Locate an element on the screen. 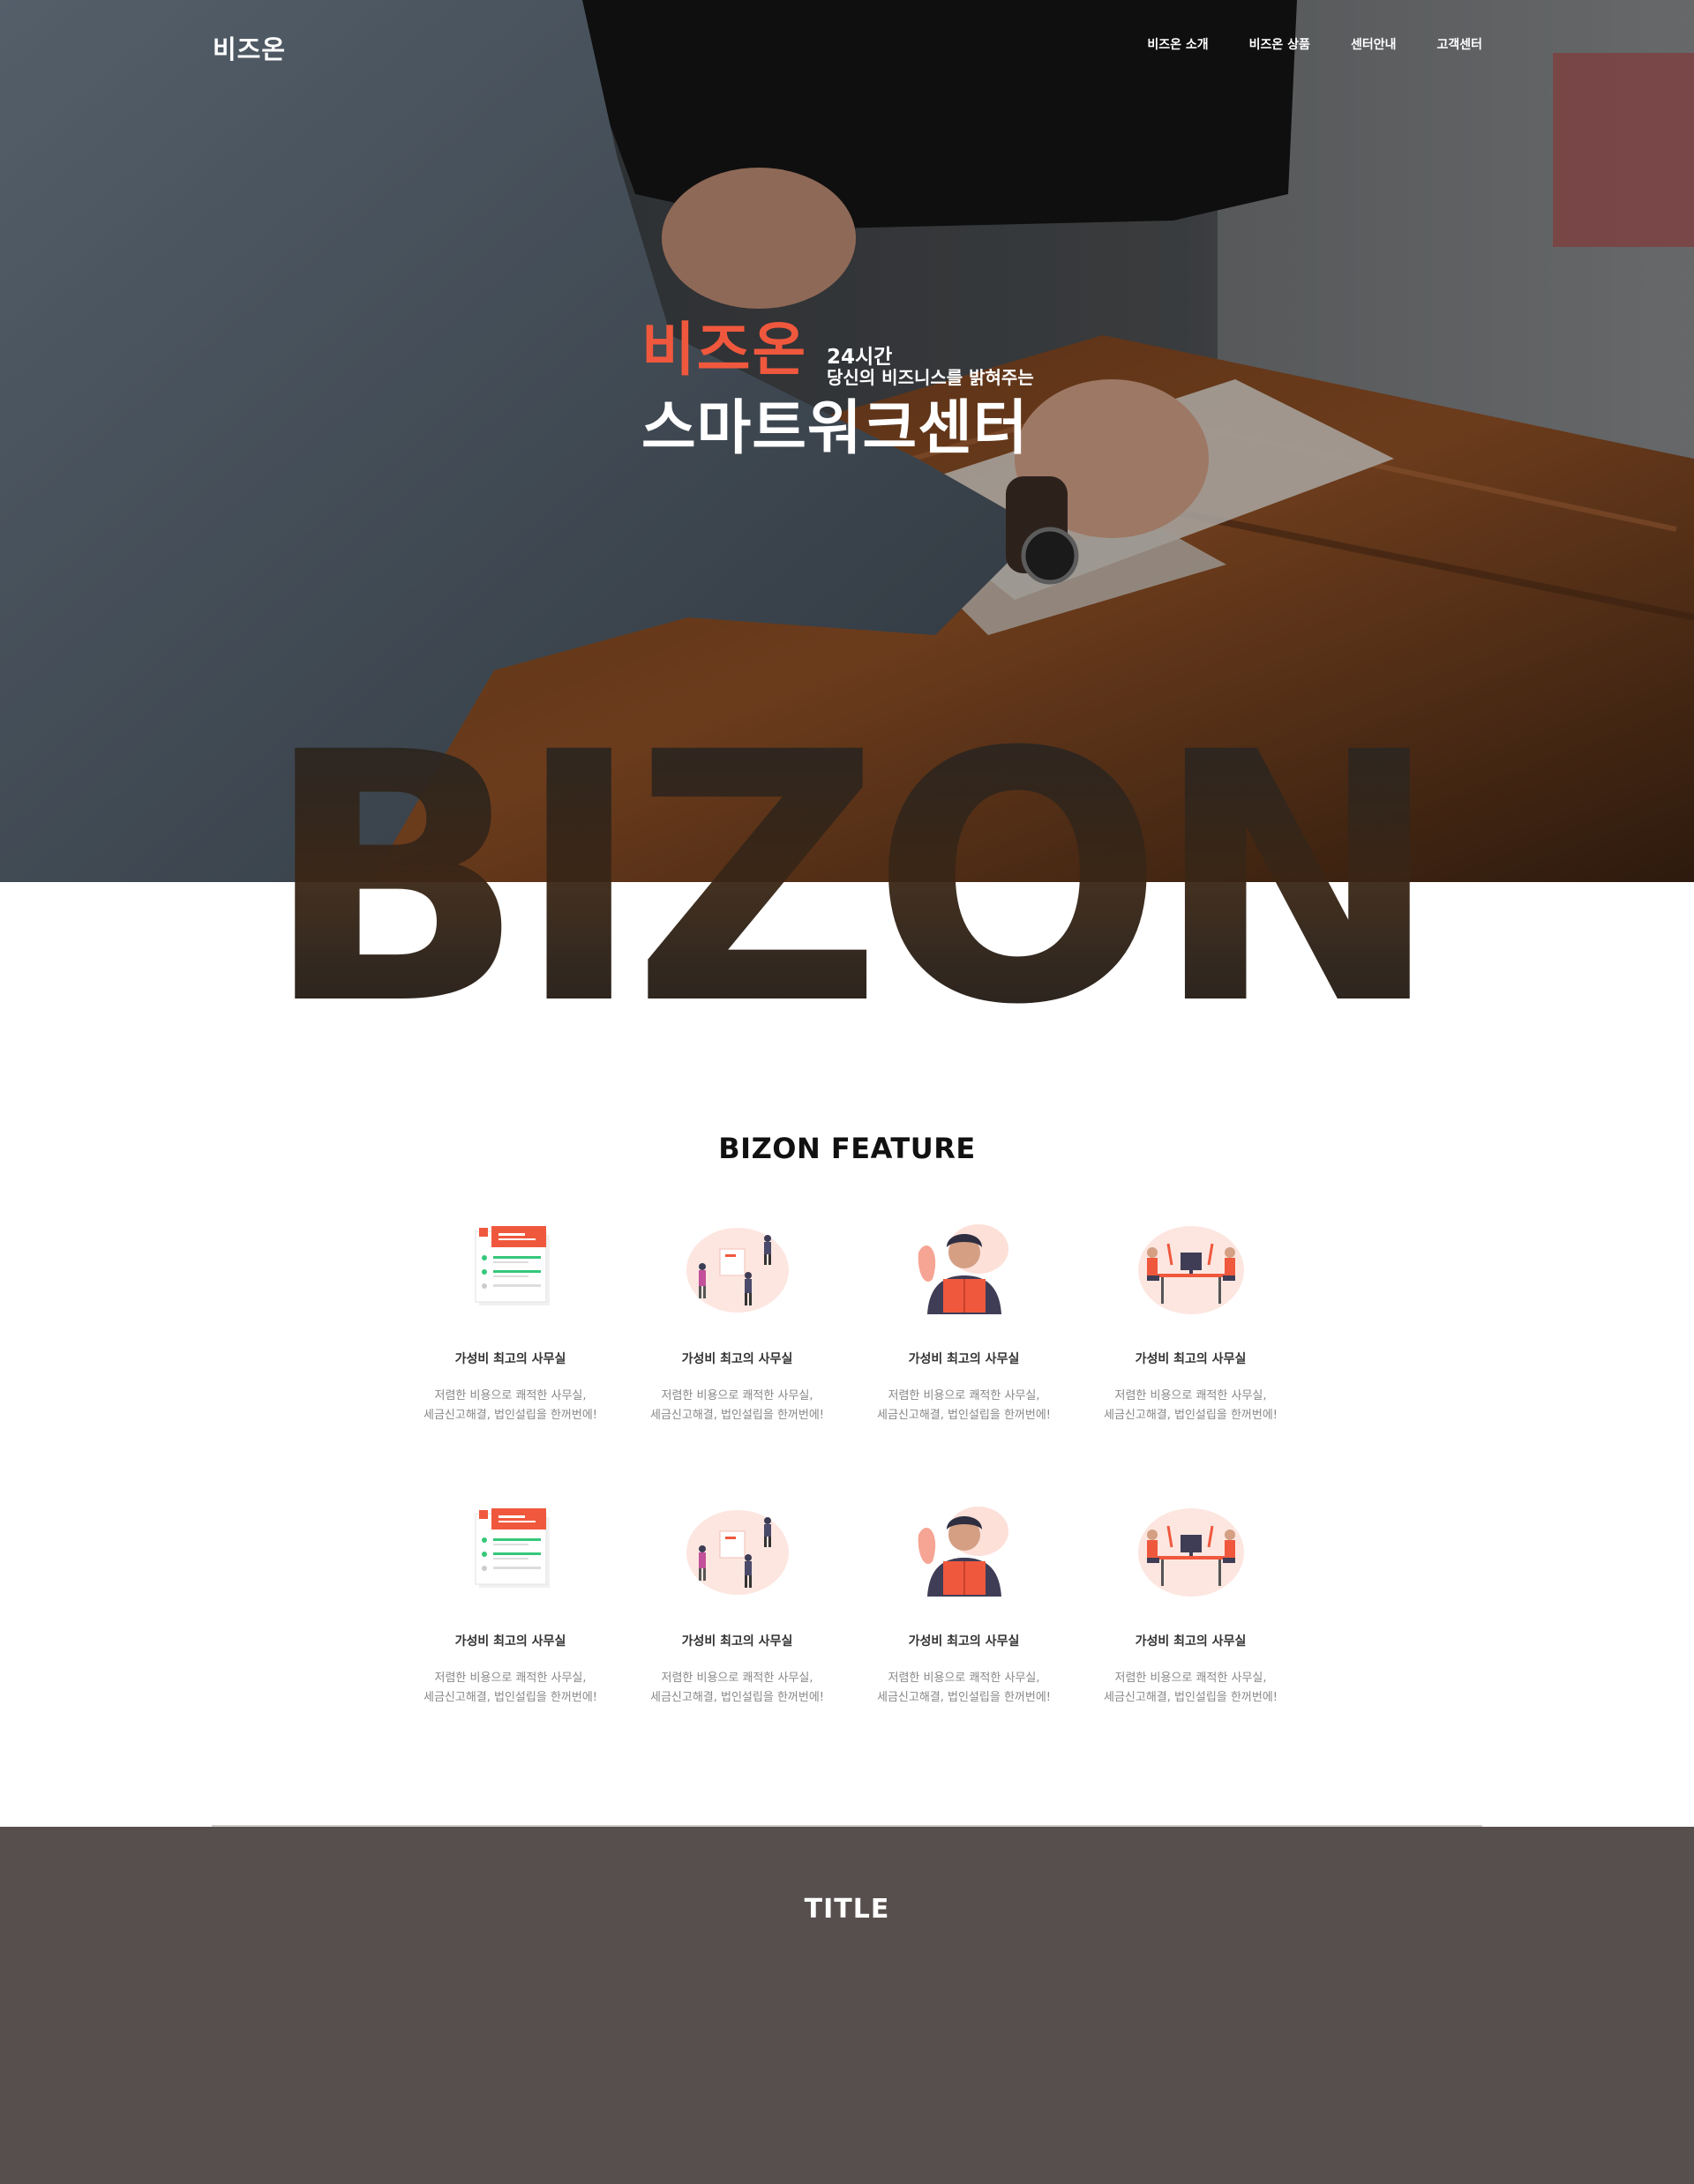 Image resolution: width=1694 pixels, height=2184 pixels. menu-item-center-info: 센터안내 is located at coordinates (1374, 44).